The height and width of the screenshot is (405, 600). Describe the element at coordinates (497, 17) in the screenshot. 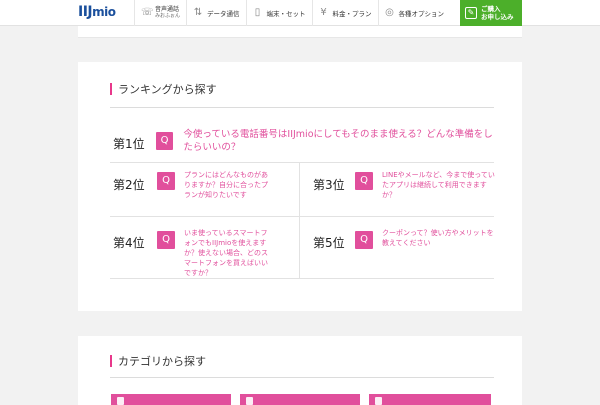

I see `cta-line2: お申し込み` at that location.